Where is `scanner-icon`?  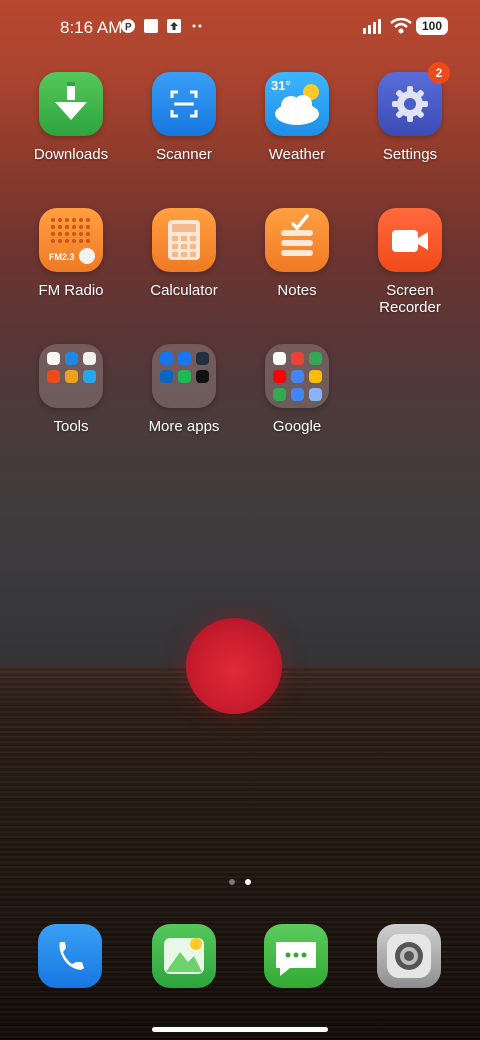 scanner-icon is located at coordinates (184, 104).